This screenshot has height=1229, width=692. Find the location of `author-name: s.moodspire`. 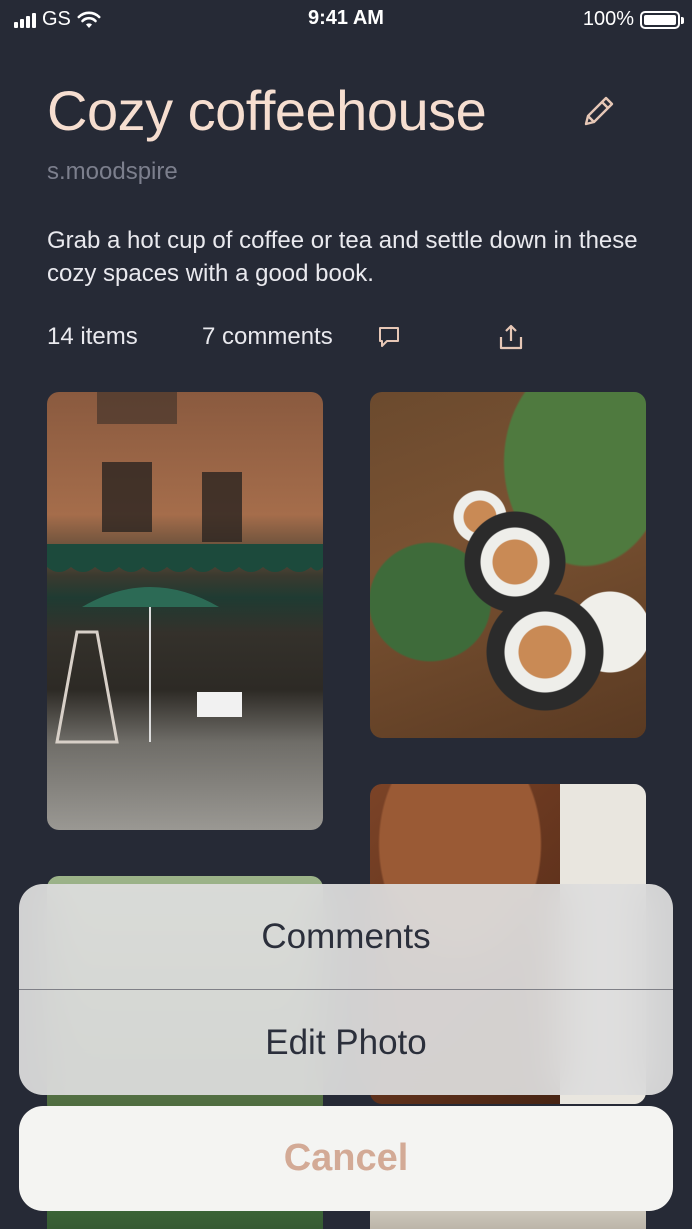

author-name: s.moodspire is located at coordinates (112, 172).